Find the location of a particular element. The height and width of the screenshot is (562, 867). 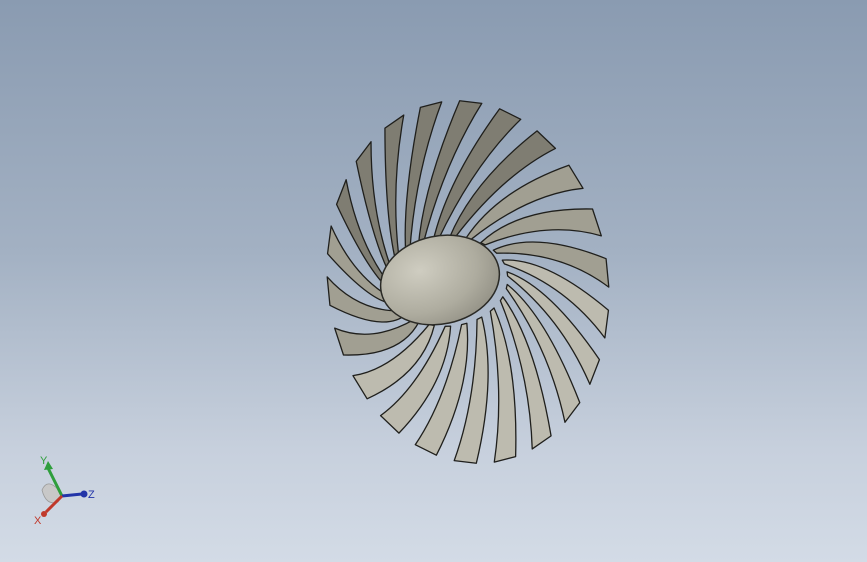

x-axis-label: X is located at coordinates (38, 521).